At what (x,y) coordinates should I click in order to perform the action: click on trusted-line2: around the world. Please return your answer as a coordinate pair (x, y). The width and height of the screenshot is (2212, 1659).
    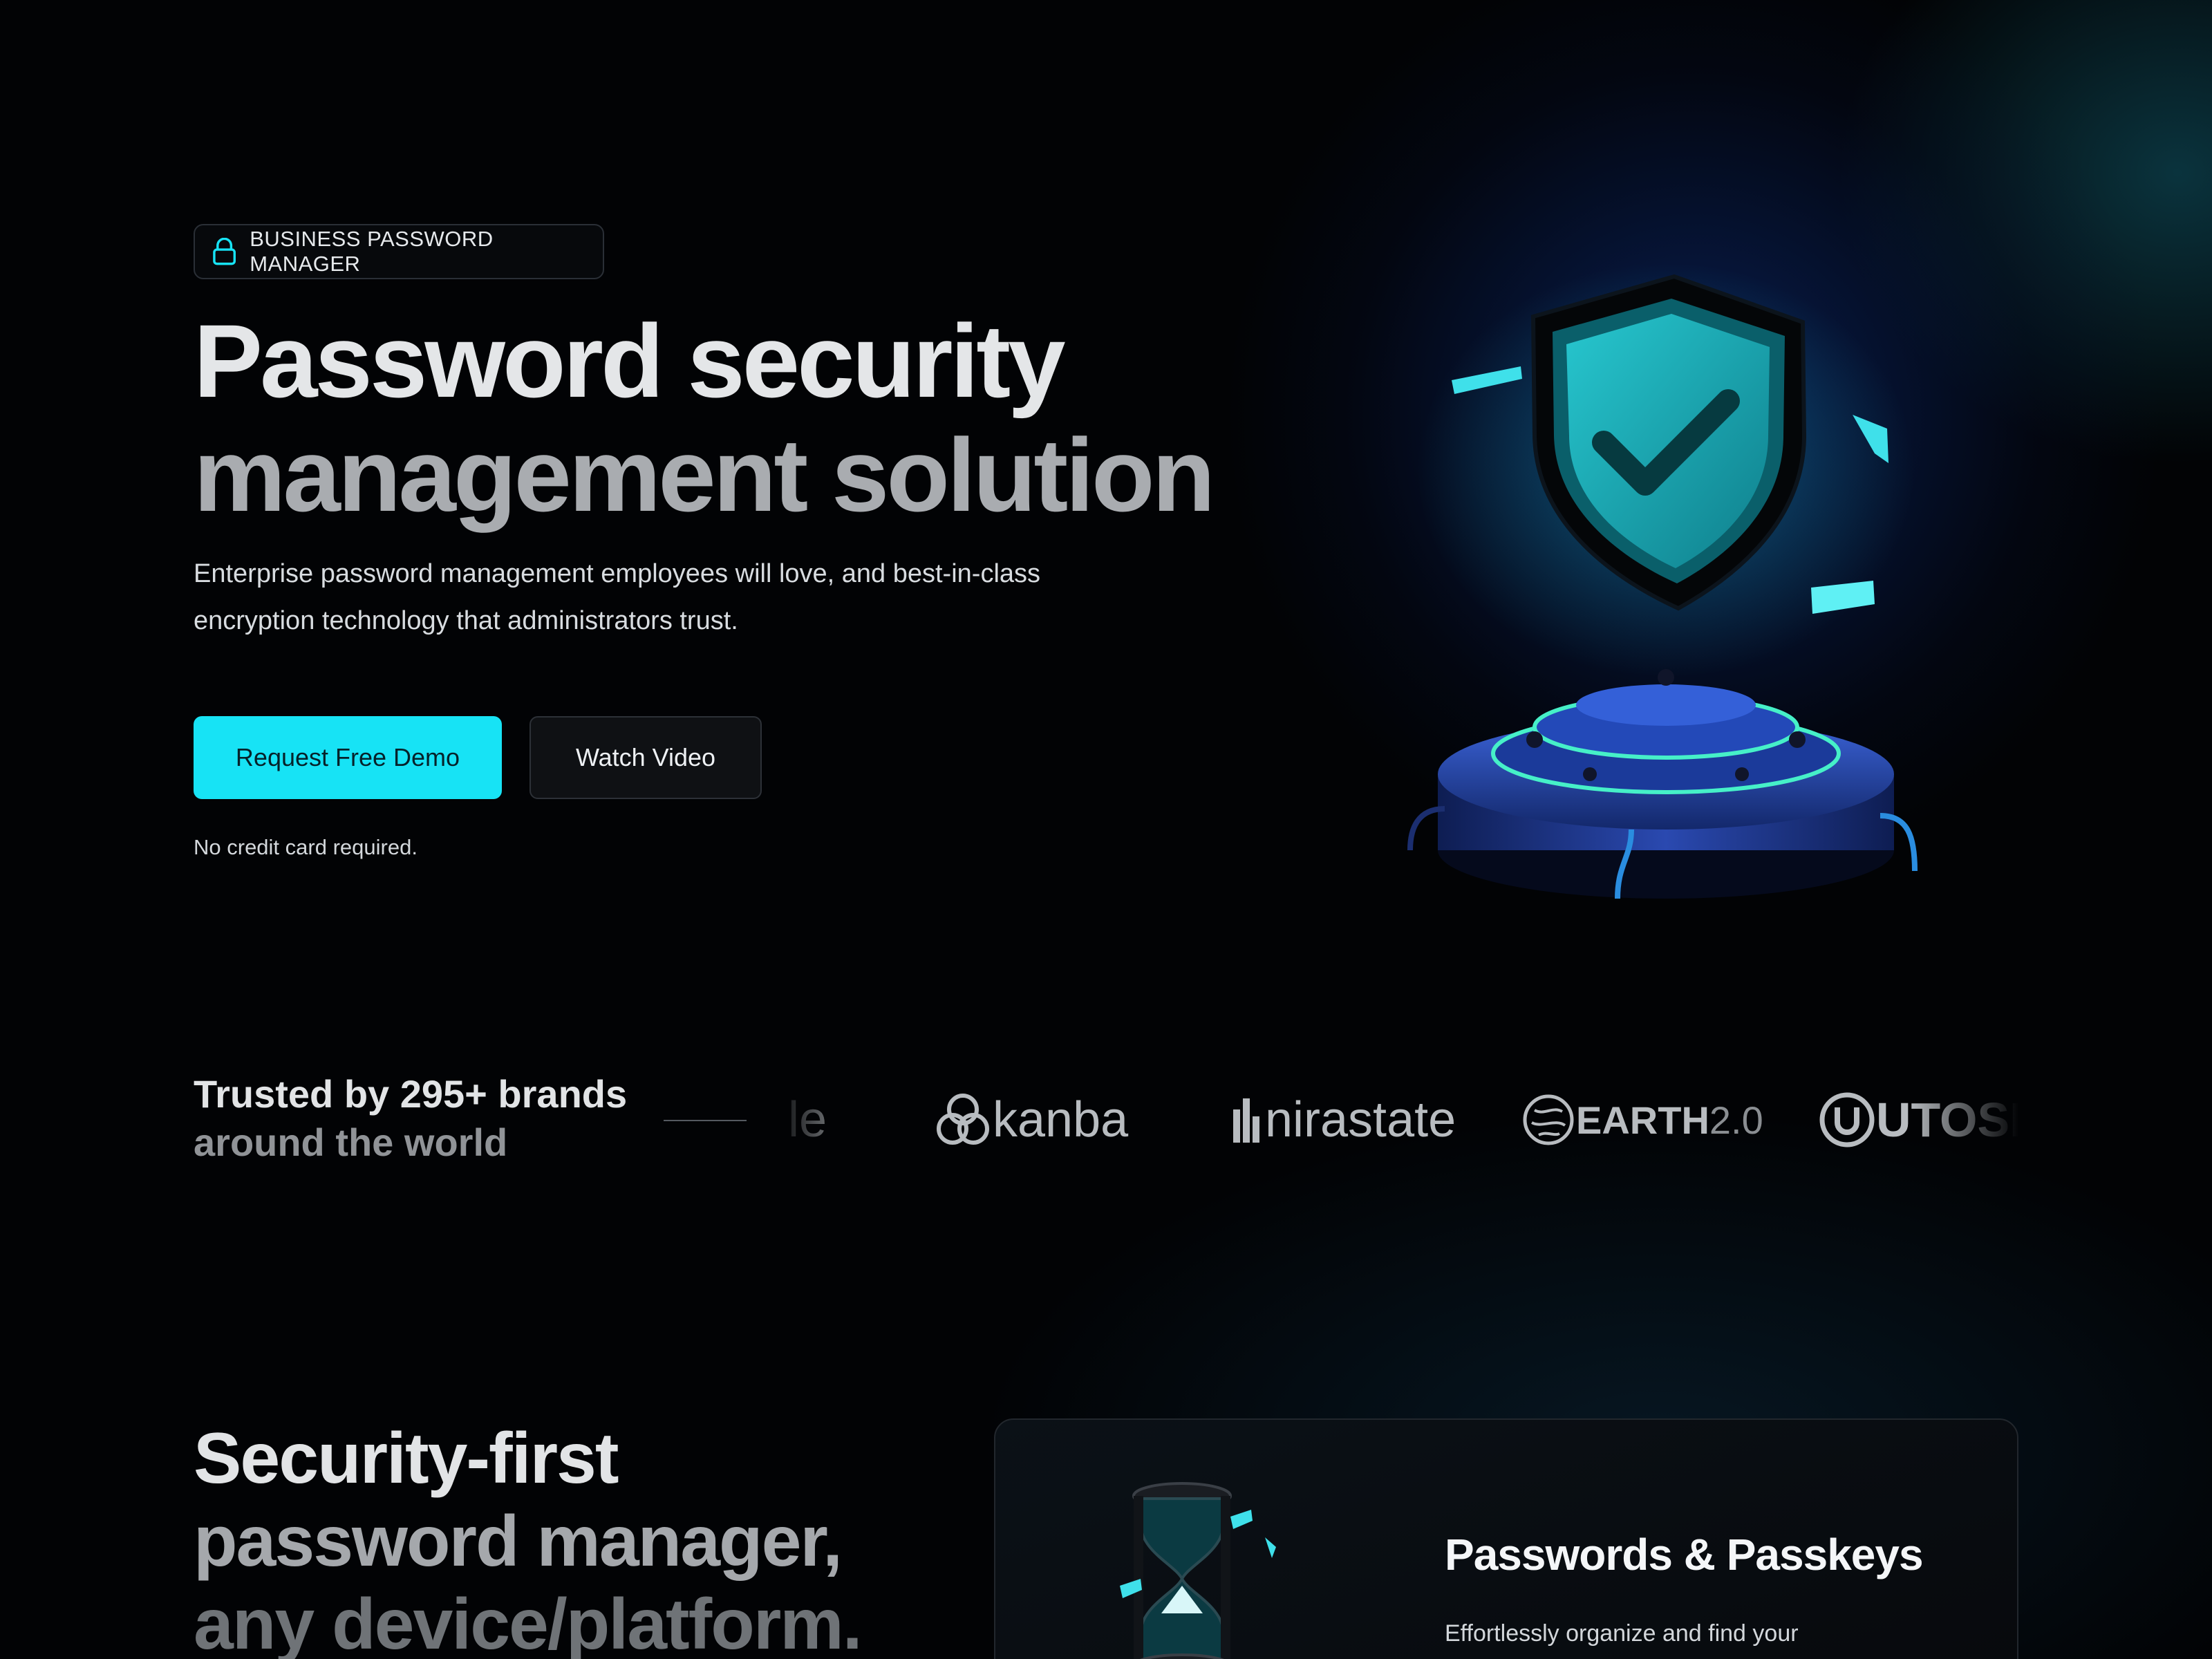
    Looking at the image, I should click on (351, 1142).